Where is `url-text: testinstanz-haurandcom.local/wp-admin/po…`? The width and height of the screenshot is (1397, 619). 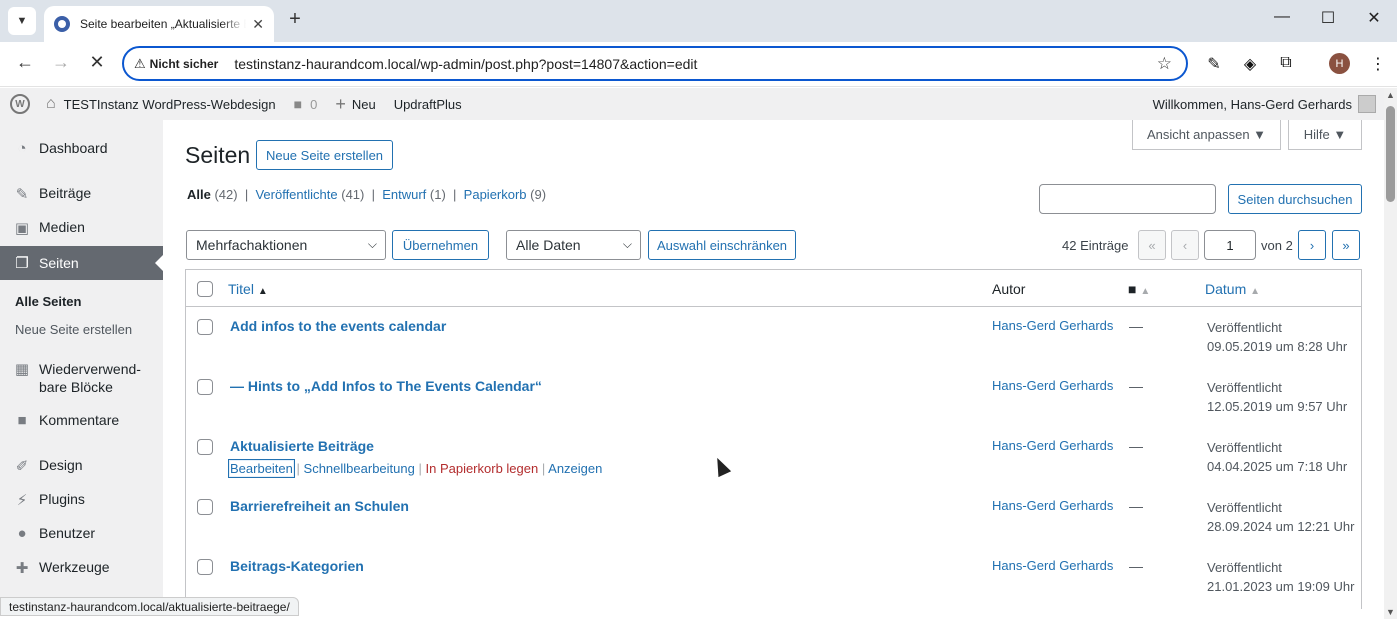 url-text: testinstanz-haurandcom.local/wp-admin/po… is located at coordinates (465, 64).